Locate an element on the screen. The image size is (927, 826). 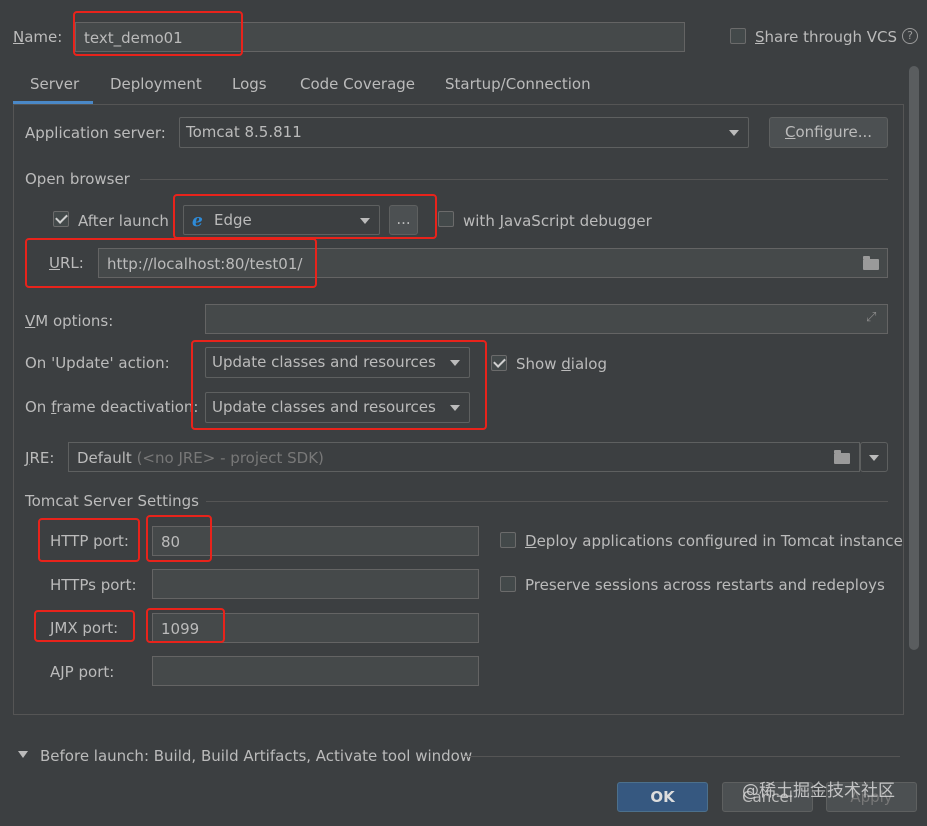
open-browser-separator is located at coordinates (514, 179).